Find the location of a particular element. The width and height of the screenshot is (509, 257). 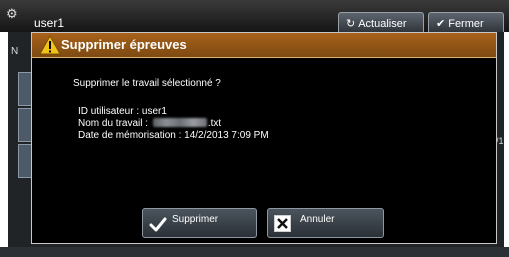

close-label: Fermer is located at coordinates (466, 24).